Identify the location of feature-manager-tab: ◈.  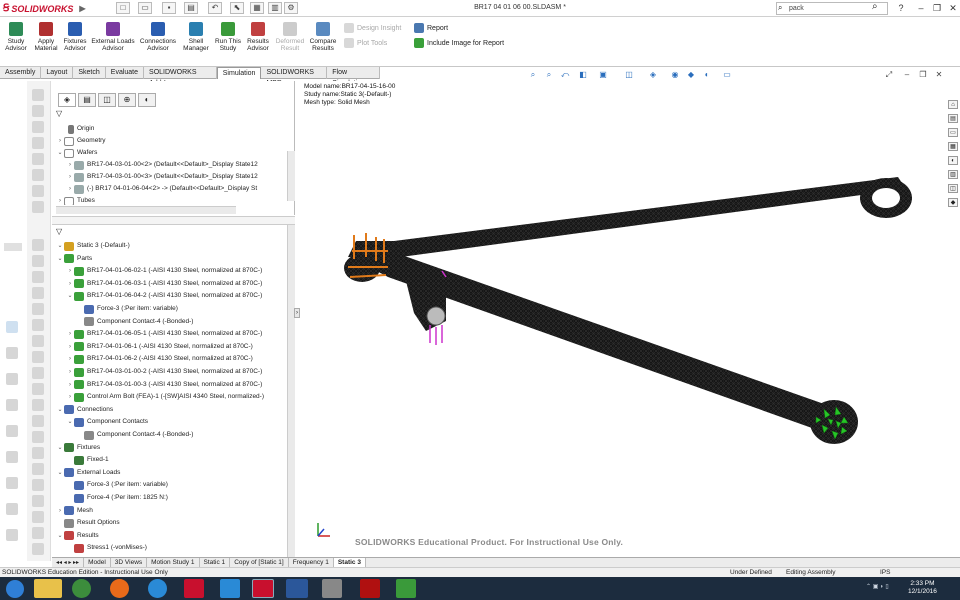
(67, 100).